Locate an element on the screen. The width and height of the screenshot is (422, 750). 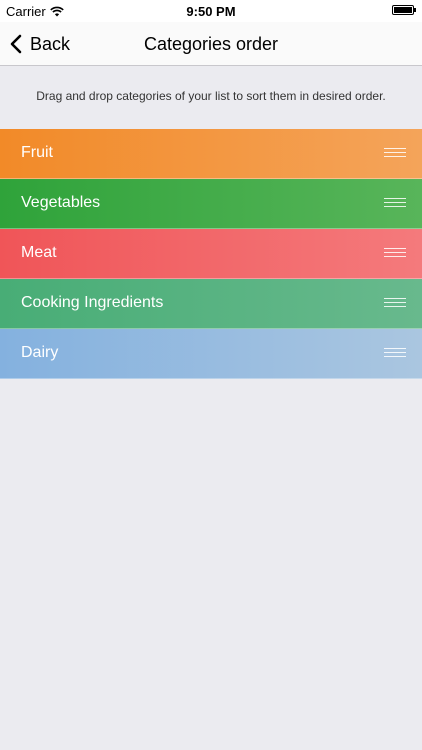
category-row: Meat is located at coordinates (211, 254).